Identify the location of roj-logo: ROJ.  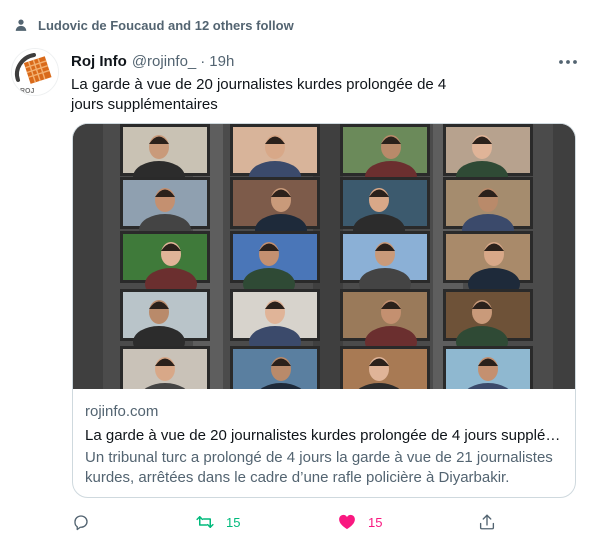
(35, 72).